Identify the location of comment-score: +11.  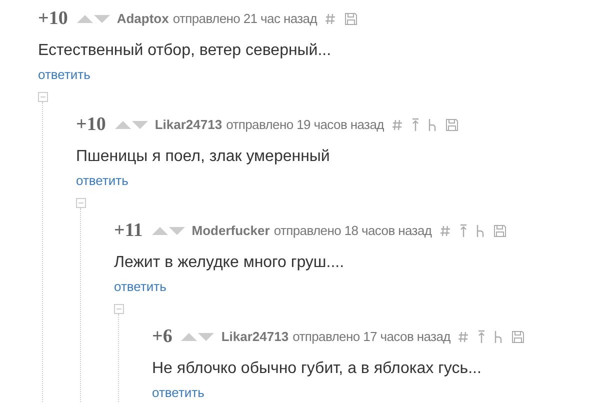
(128, 230).